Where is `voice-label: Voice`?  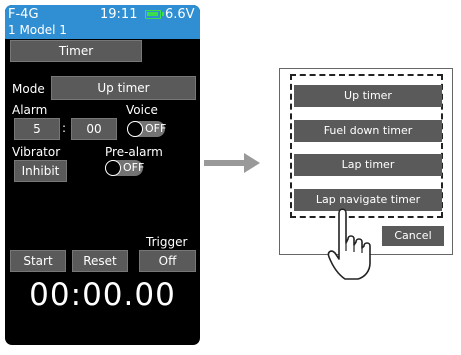
voice-label: Voice is located at coordinates (142, 110).